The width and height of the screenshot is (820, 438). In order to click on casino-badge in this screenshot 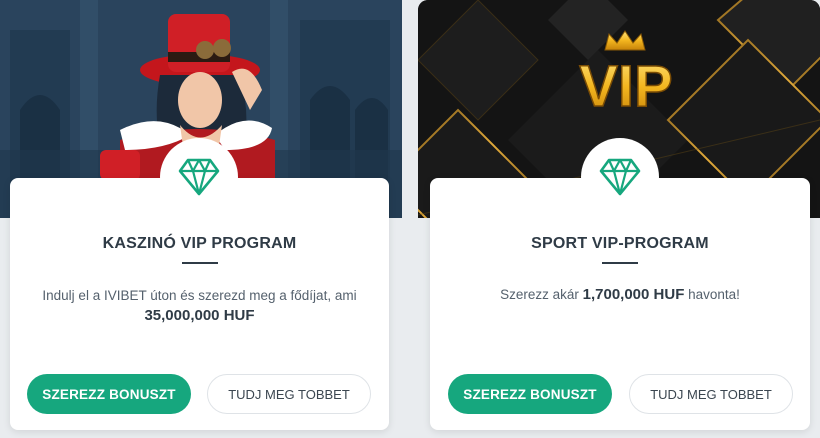, I will do `click(199, 177)`.